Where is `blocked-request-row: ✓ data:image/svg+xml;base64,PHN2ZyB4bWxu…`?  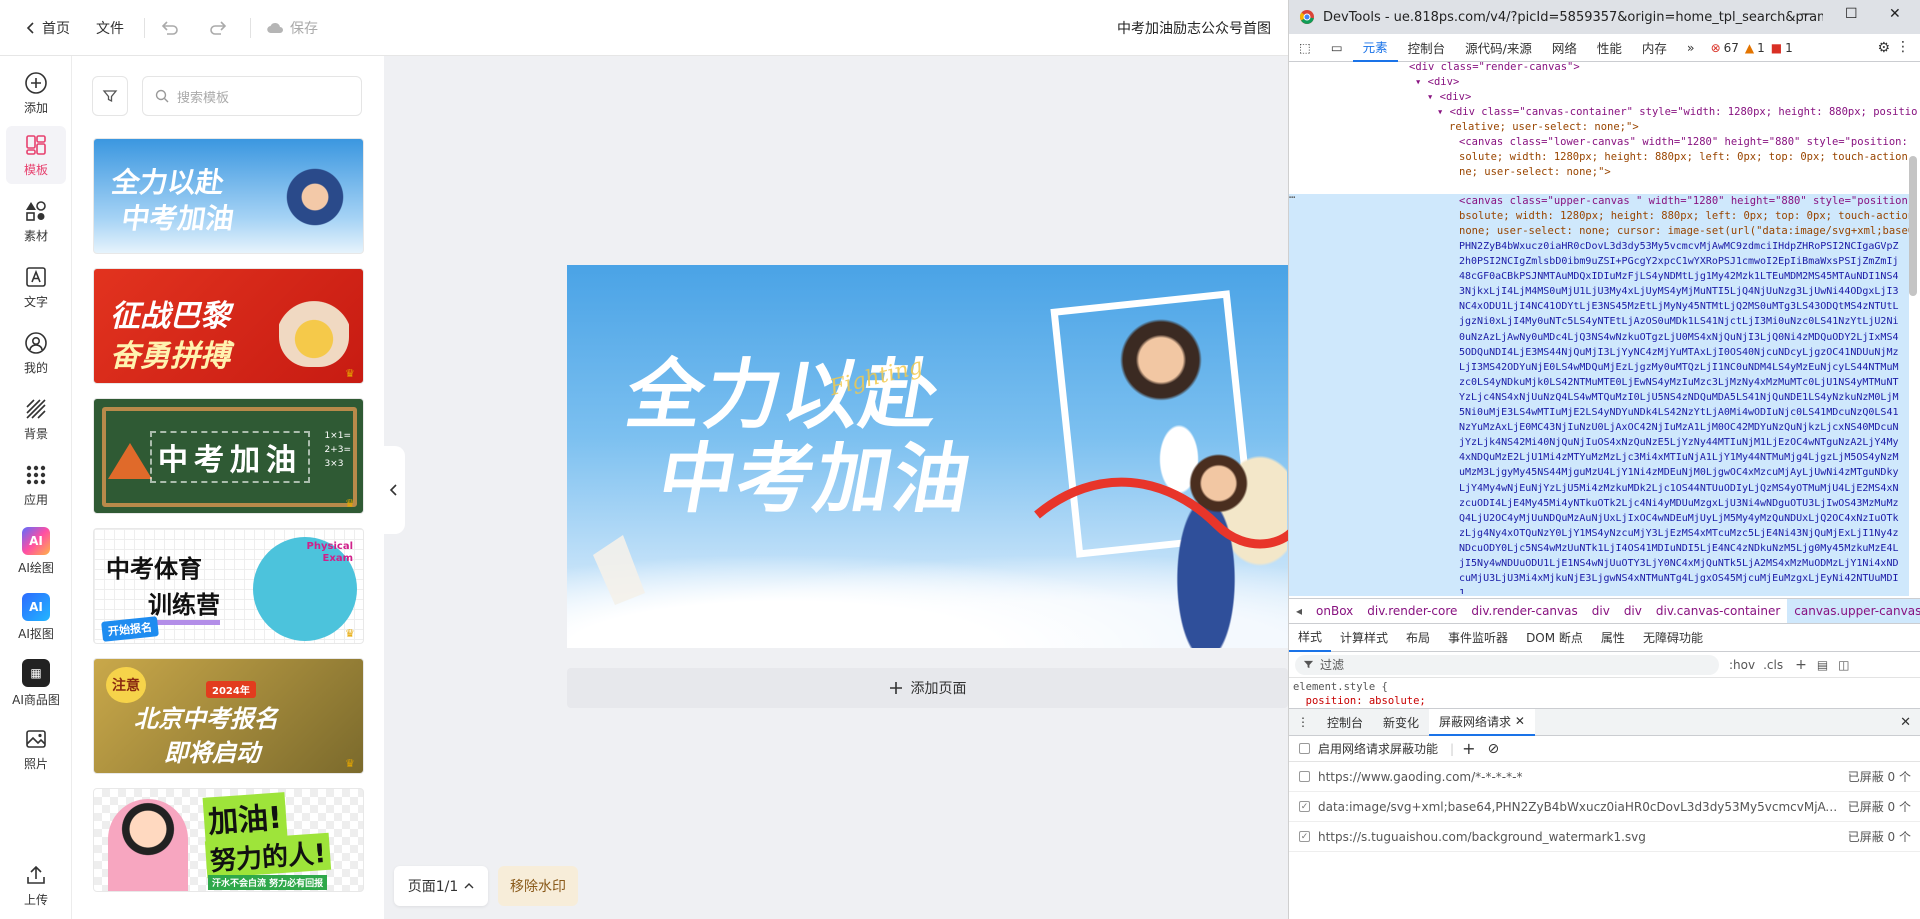 blocked-request-row: ✓ data:image/svg+xml;base64,PHN2ZyB4bWxu… is located at coordinates (1604, 807).